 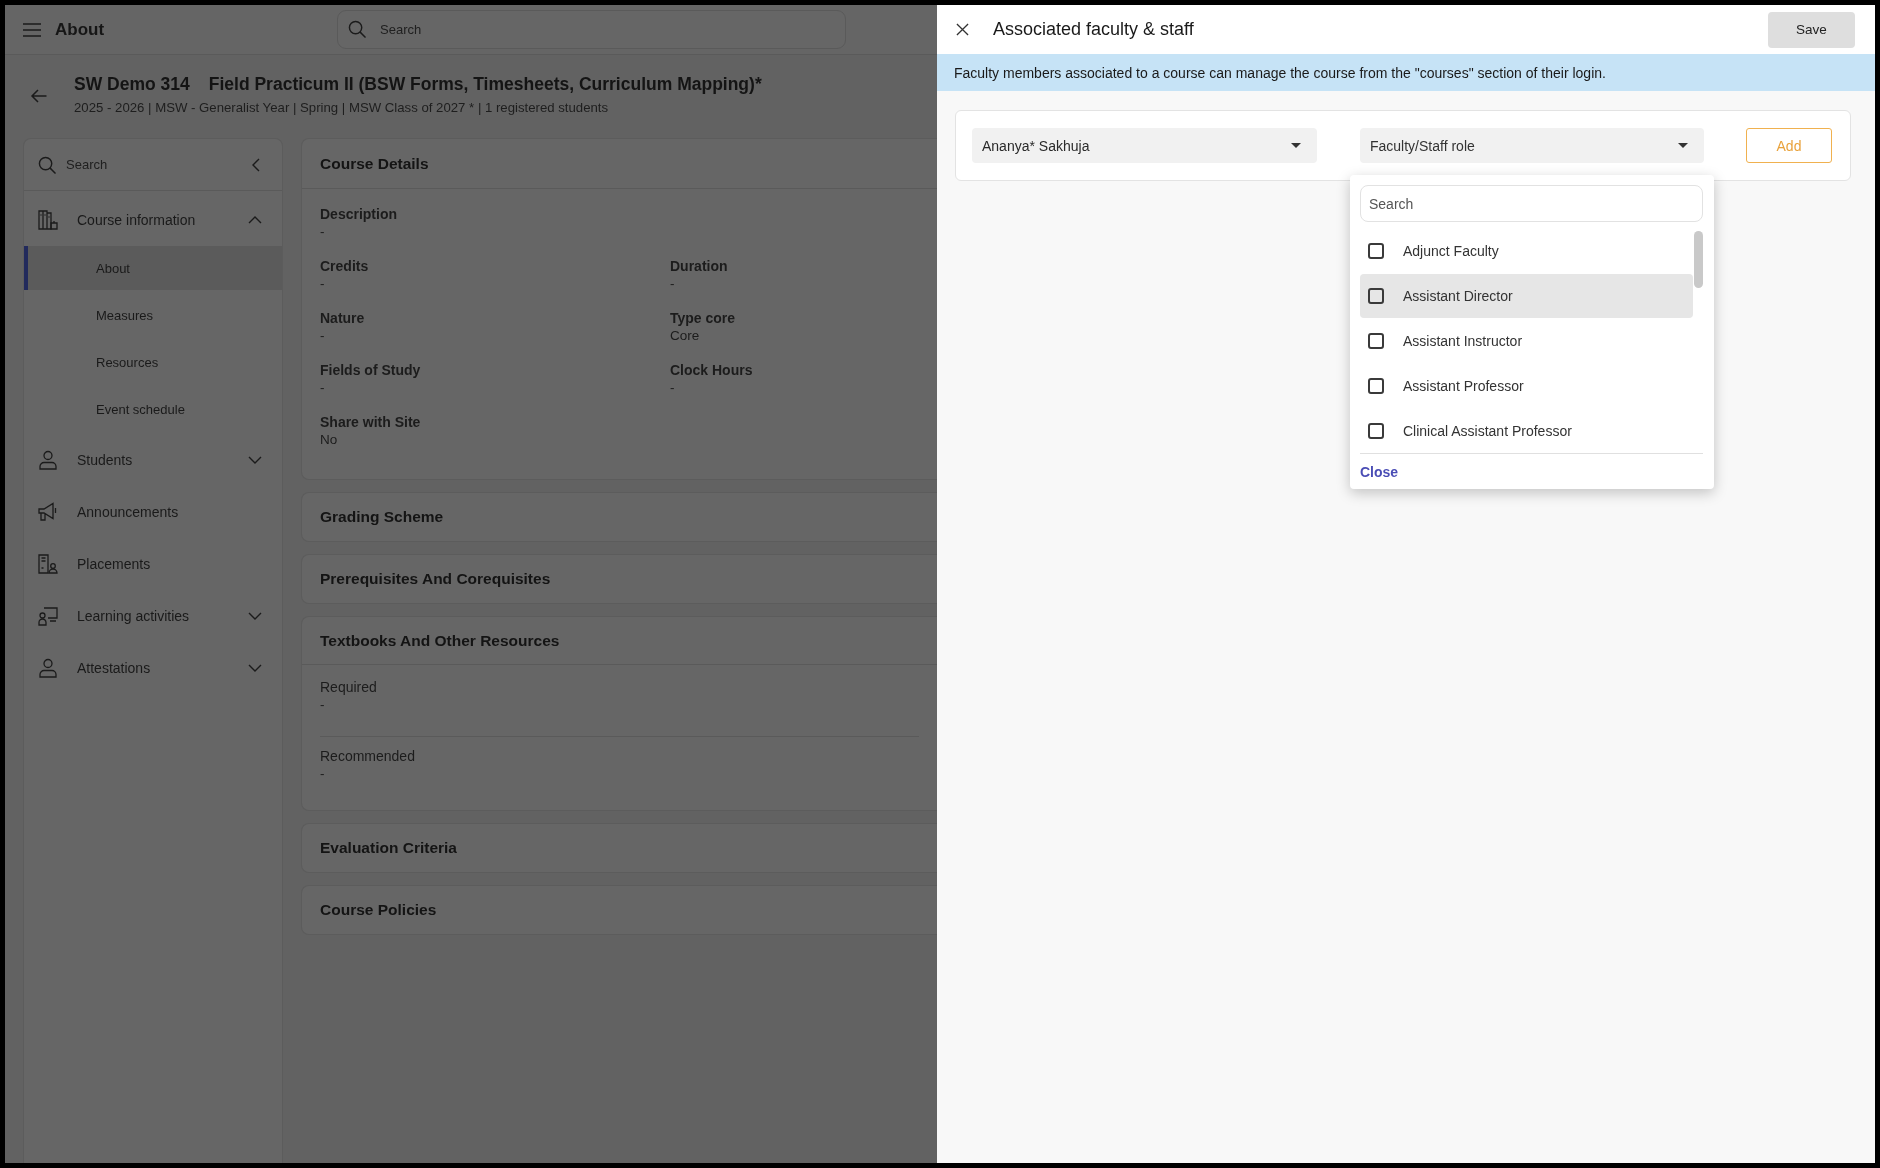 I want to click on panel-title: Associated faculty & staff, so click(x=1093, y=29).